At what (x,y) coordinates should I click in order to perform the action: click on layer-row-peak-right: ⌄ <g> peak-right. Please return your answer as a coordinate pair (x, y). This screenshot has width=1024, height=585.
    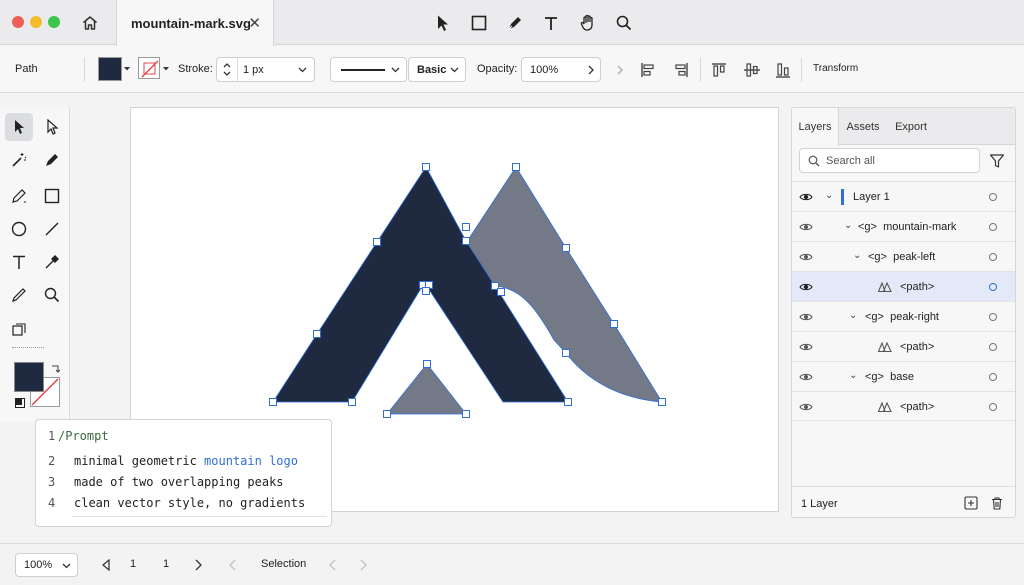
    Looking at the image, I should click on (903, 316).